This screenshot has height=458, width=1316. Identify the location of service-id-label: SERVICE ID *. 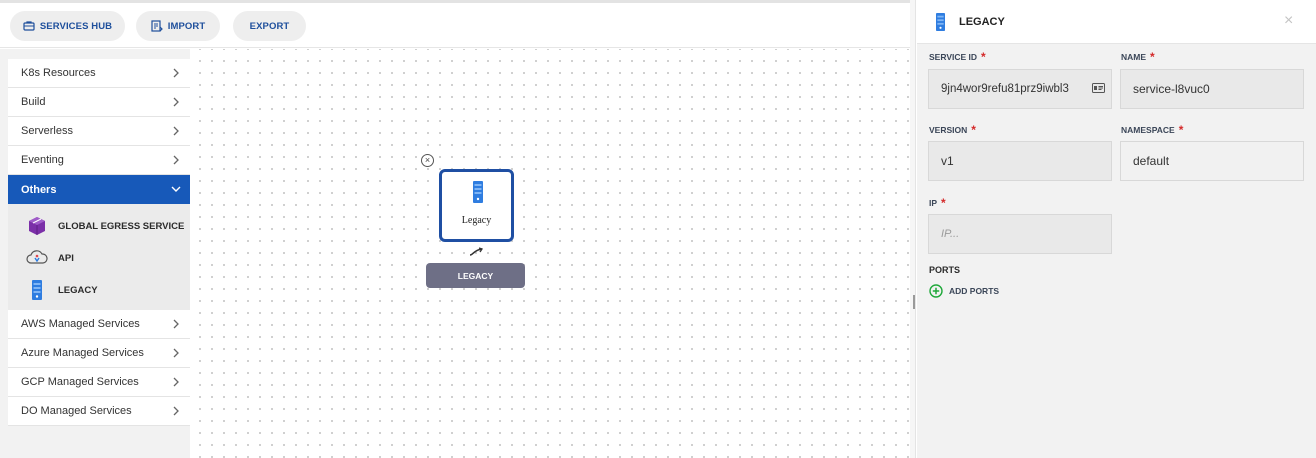
(957, 57).